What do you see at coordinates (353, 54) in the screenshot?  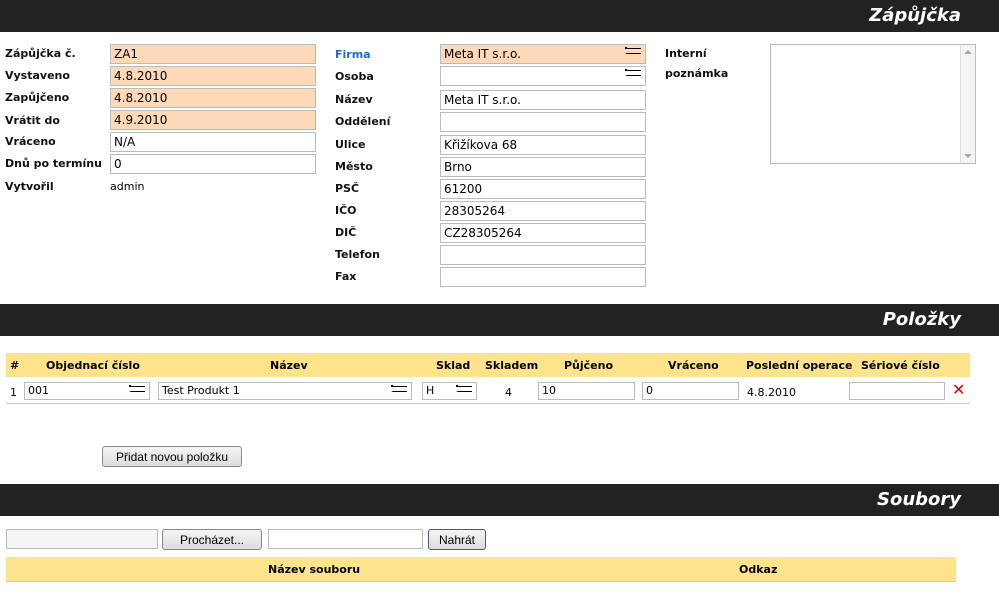 I see `firma-link: Firma` at bounding box center [353, 54].